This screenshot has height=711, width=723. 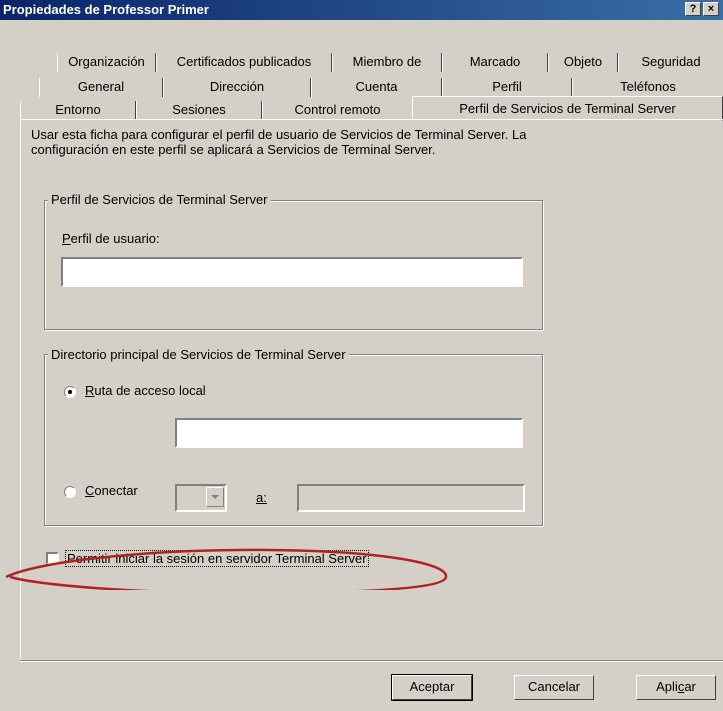 What do you see at coordinates (432, 687) in the screenshot?
I see `ok-button: Aceptar` at bounding box center [432, 687].